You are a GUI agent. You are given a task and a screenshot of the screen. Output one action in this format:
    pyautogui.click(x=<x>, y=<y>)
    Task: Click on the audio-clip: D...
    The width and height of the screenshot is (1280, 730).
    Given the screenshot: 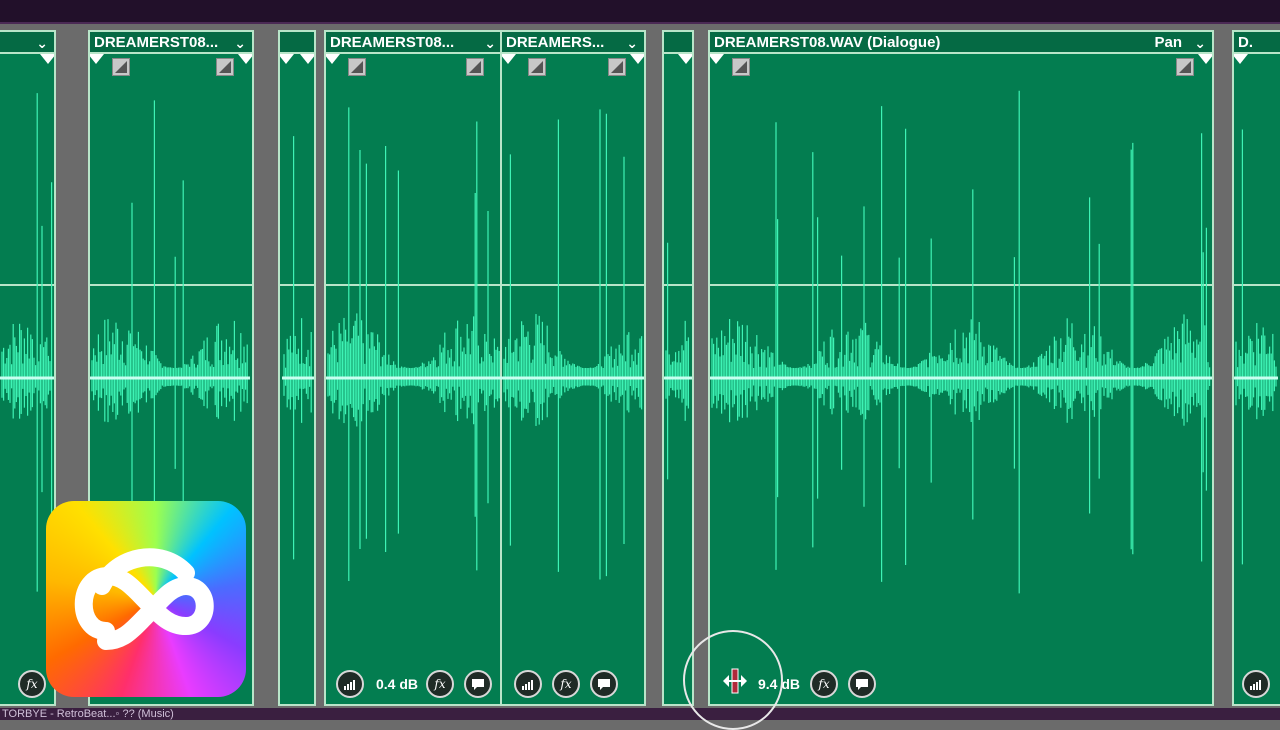 What is the action you would take?
    pyautogui.click(x=1256, y=368)
    